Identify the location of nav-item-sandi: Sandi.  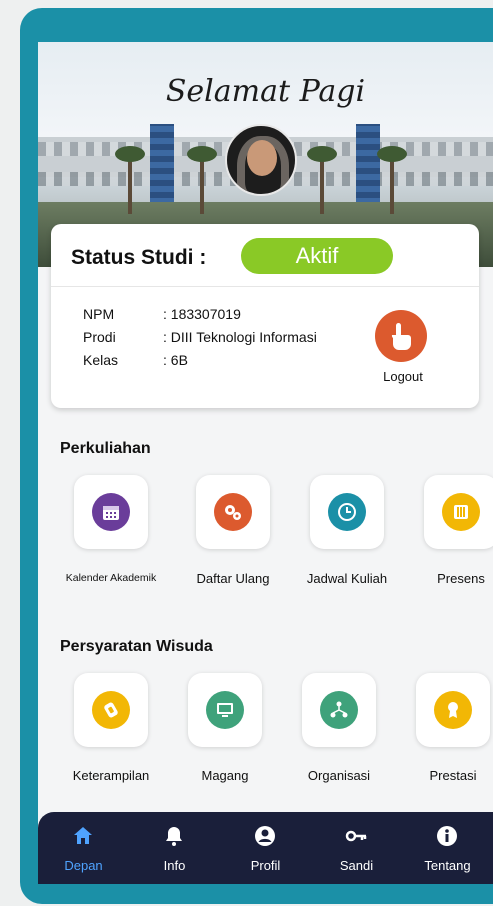
(356, 848).